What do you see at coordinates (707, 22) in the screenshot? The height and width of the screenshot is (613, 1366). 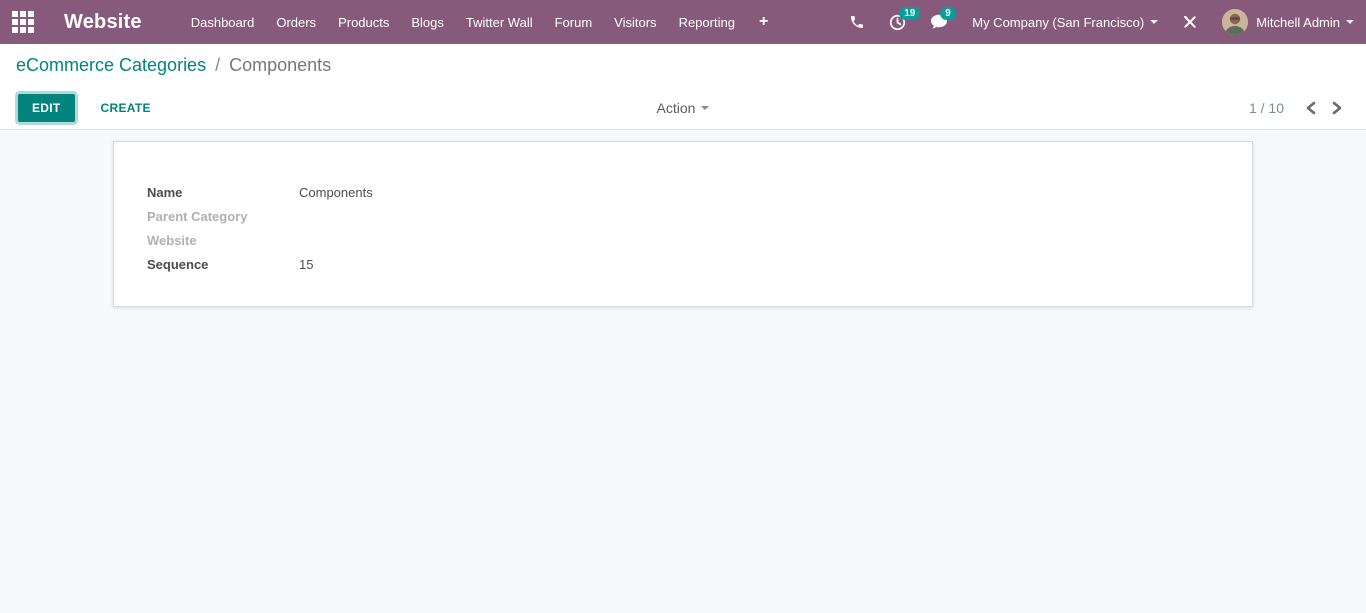 I see `nav-item-reporting: Reporting` at bounding box center [707, 22].